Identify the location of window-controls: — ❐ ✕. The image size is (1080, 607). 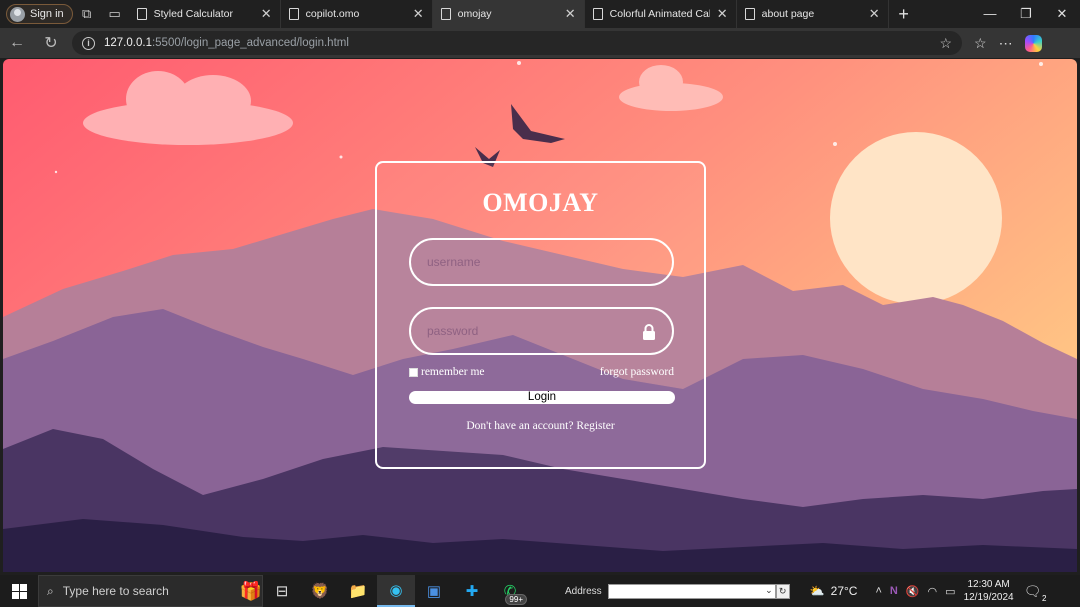
(1026, 14).